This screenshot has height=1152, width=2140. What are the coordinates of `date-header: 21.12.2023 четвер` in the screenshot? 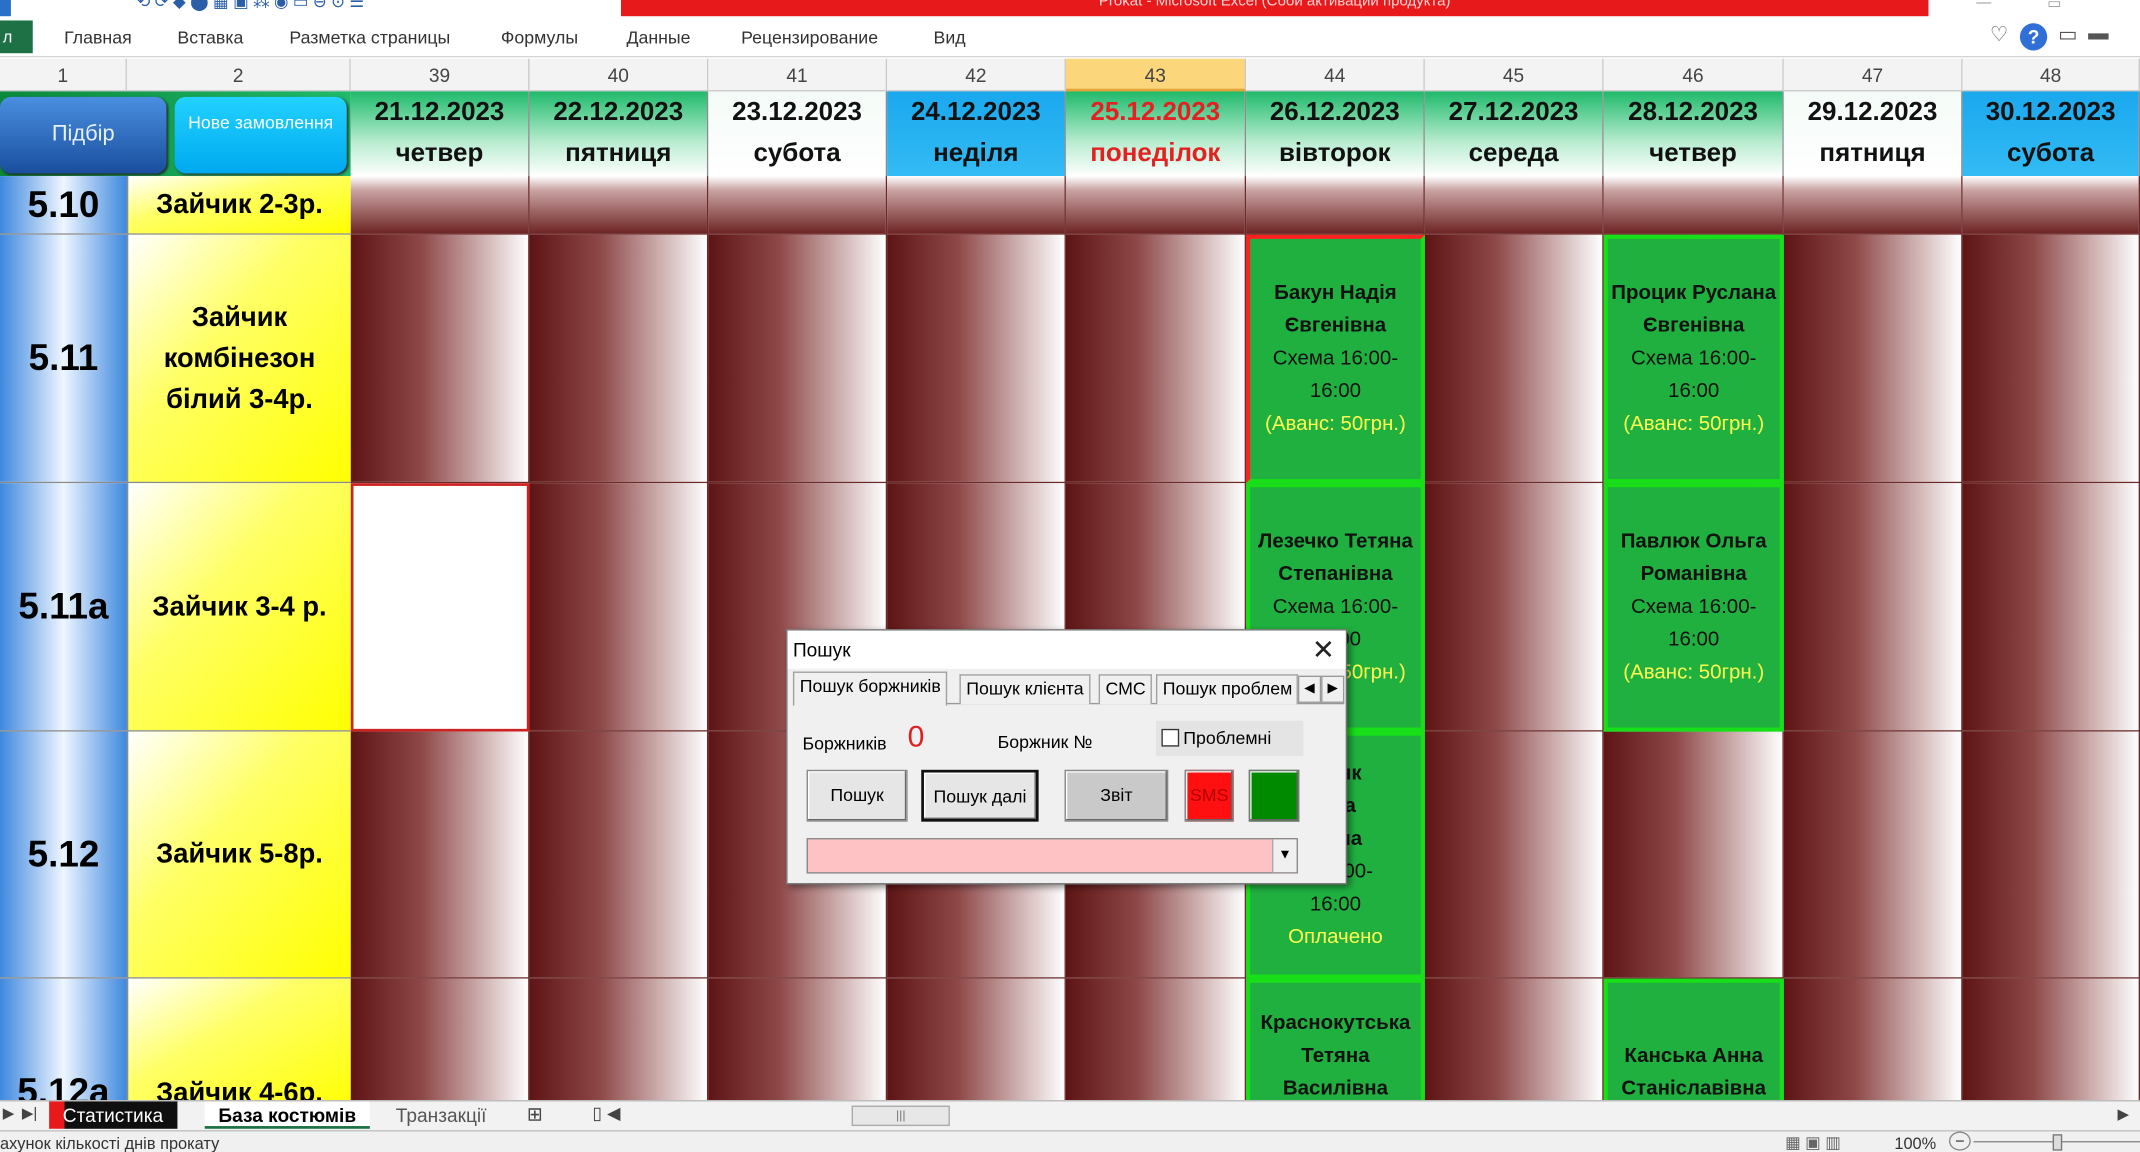 It's located at (440, 134).